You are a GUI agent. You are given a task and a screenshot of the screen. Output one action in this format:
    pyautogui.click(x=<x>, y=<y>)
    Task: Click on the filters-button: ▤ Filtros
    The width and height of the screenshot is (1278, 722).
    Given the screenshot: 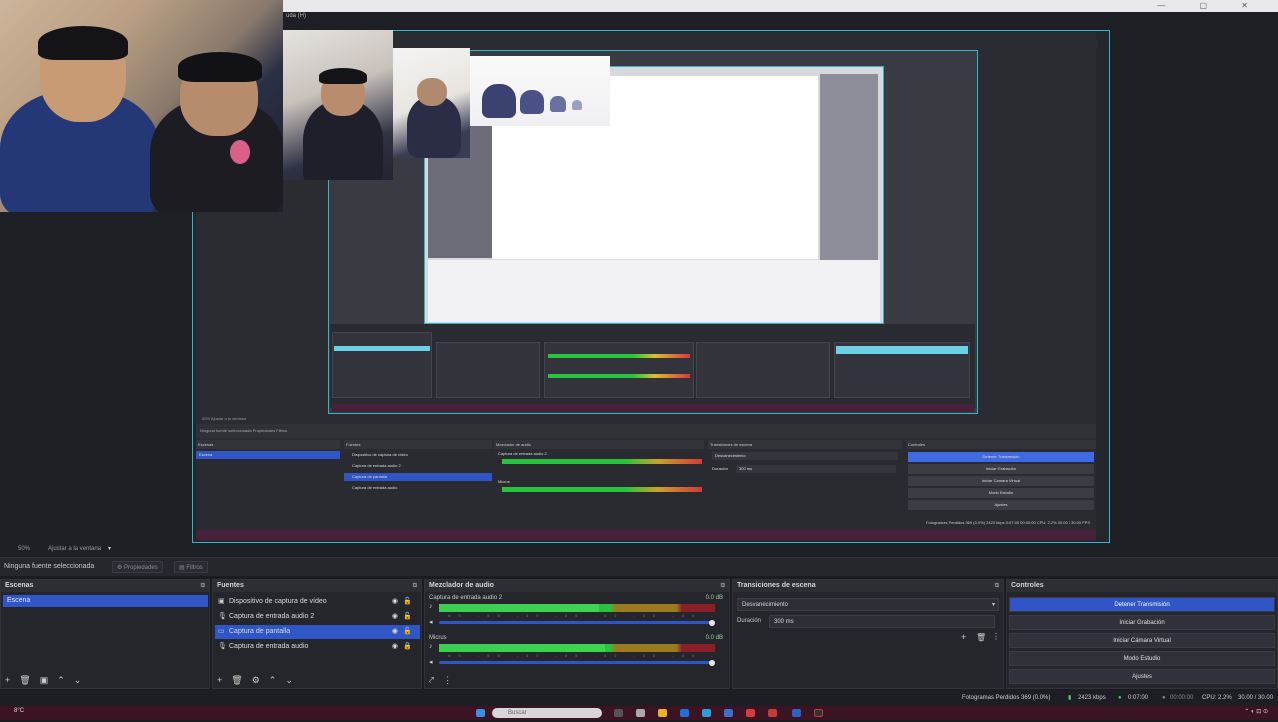 What is the action you would take?
    pyautogui.click(x=191, y=567)
    